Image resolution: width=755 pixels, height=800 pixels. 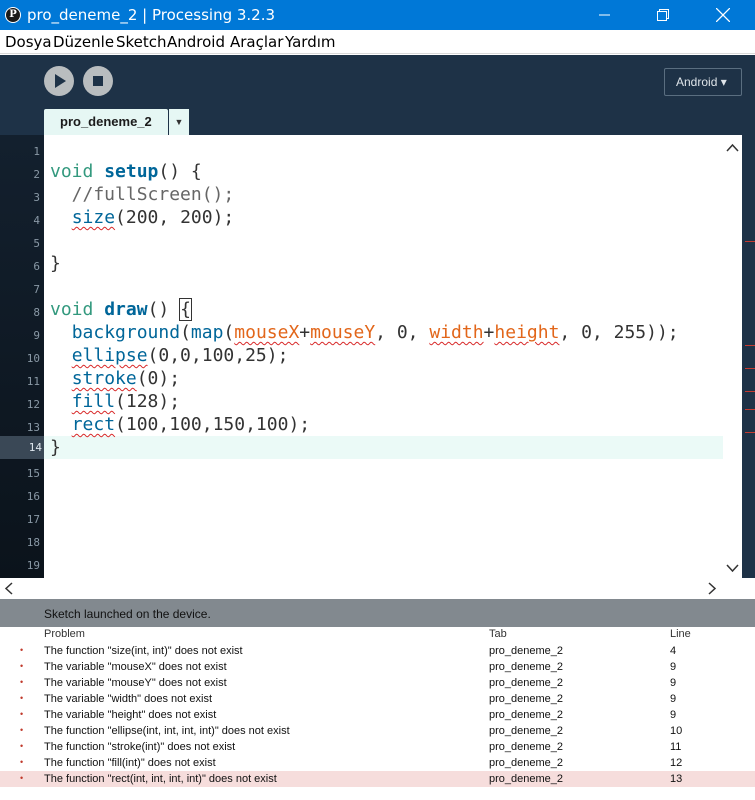 I want to click on scroll-up-icon, so click(x=732, y=149).